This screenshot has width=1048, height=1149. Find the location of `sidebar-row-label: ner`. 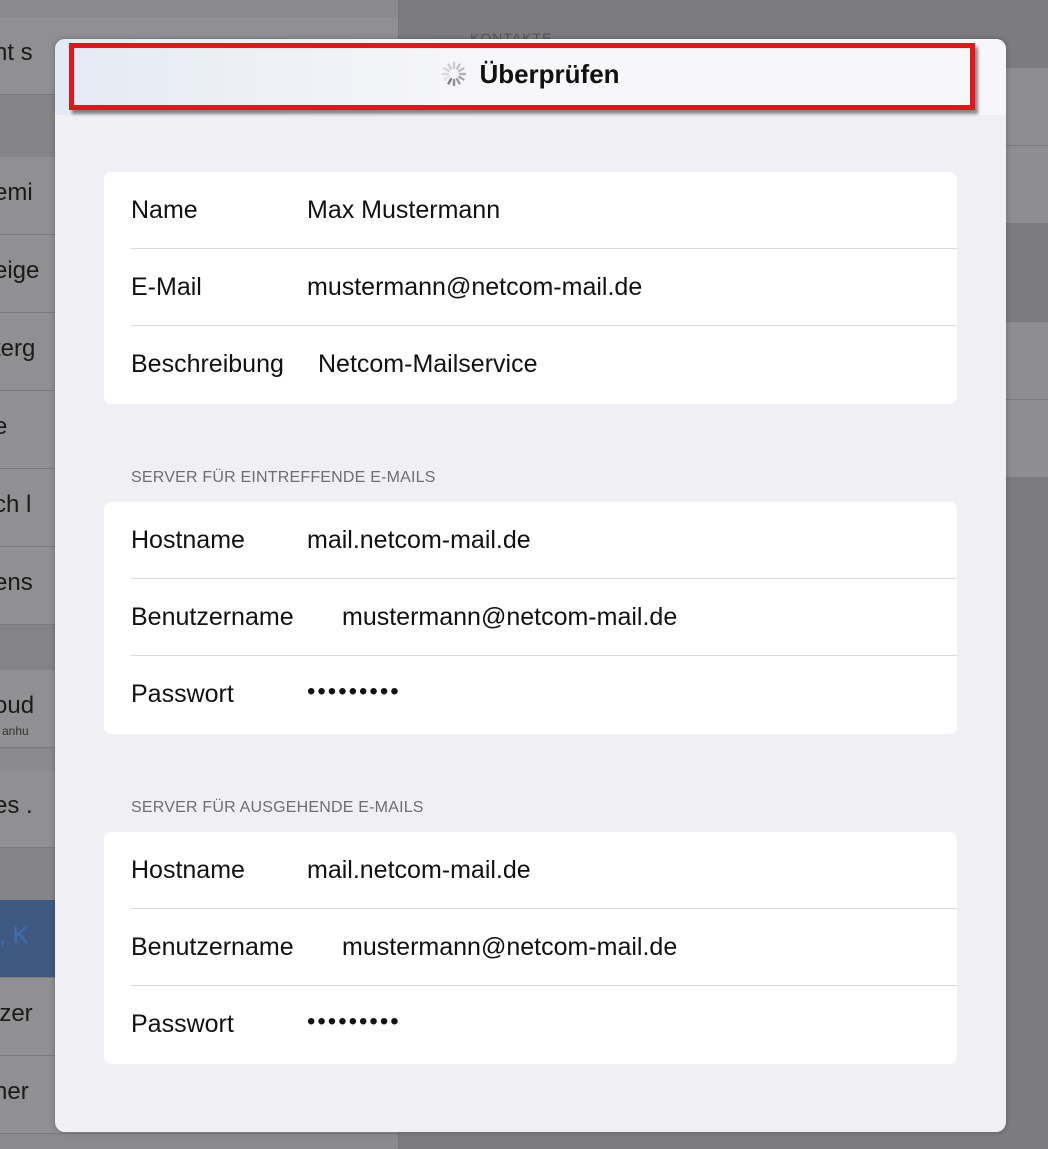

sidebar-row-label: ner is located at coordinates (14, 1091).